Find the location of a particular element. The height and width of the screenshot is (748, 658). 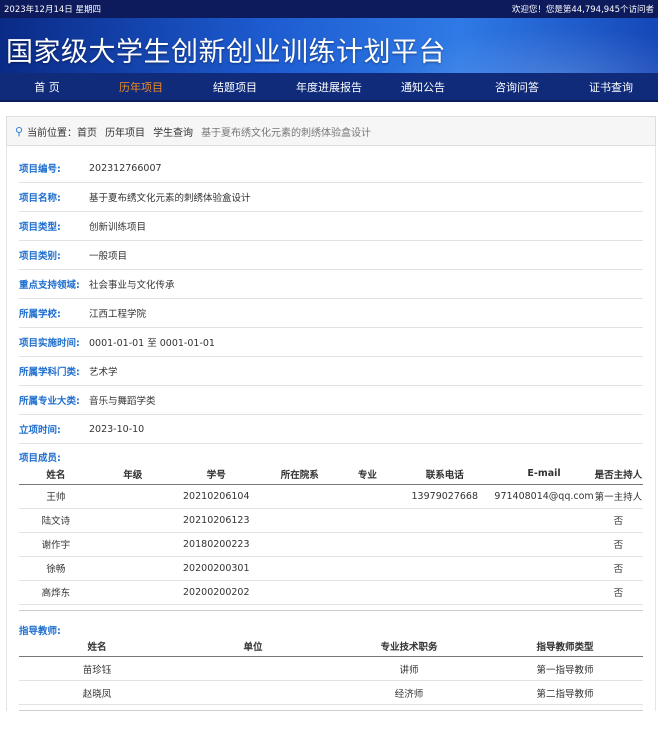

nav-annual-report: 年度进展报告 is located at coordinates (329, 86).